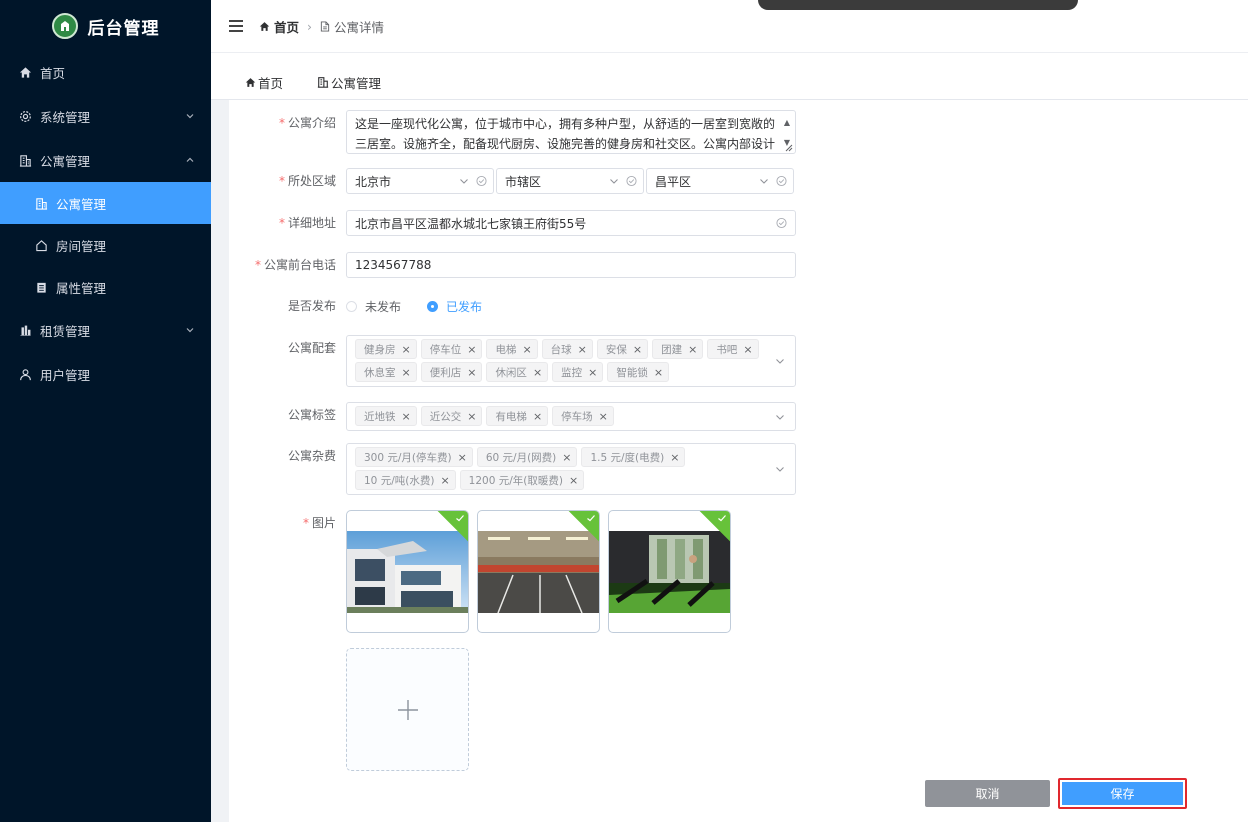 The height and width of the screenshot is (822, 1248). I want to click on image-upload-list, so click(546, 640).